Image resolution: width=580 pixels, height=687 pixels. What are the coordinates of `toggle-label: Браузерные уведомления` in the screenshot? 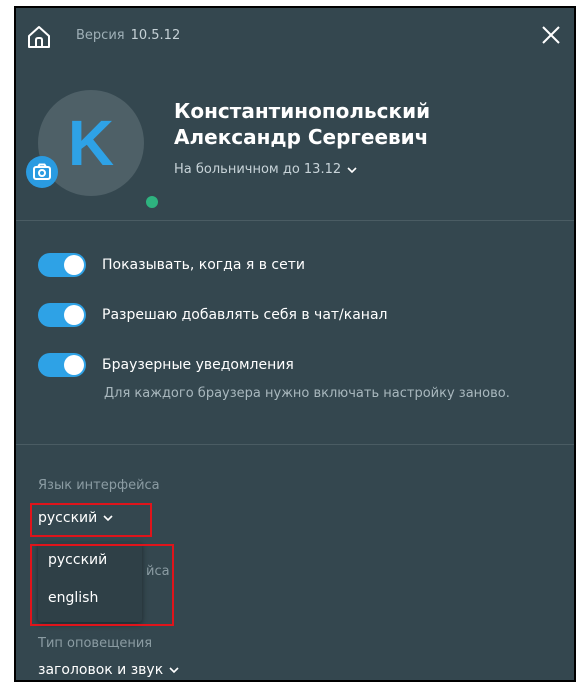 It's located at (198, 365).